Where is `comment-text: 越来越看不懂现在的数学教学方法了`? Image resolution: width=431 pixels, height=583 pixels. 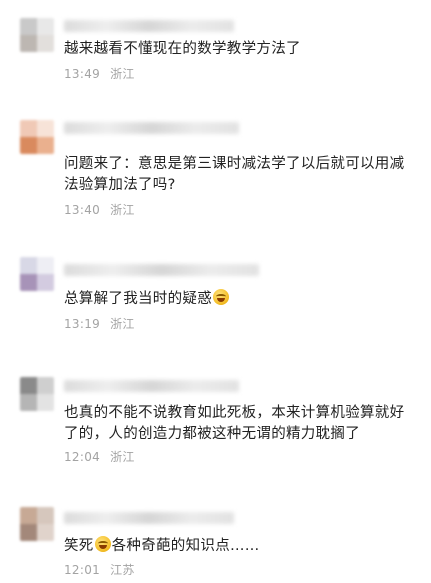
comment-text: 越来越看不懂现在的数学教学方法了 is located at coordinates (182, 49).